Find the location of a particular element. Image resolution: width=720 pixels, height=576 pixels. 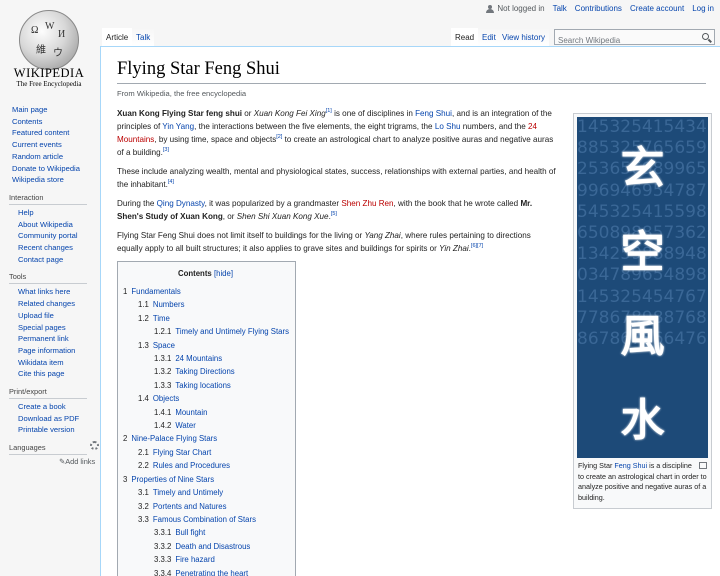

toc-entry: 1.3.3 Taking locations is located at coordinates (205, 385).